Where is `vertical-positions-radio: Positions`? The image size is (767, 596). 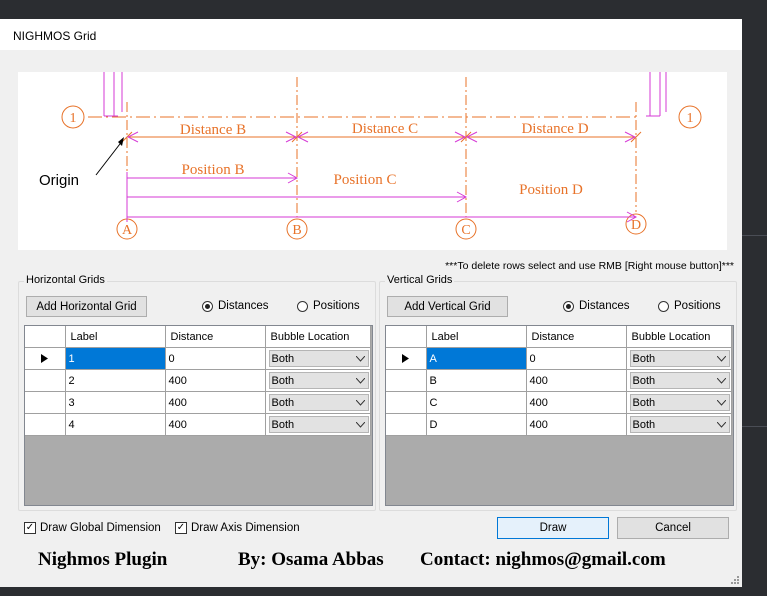 vertical-positions-radio: Positions is located at coordinates (689, 306).